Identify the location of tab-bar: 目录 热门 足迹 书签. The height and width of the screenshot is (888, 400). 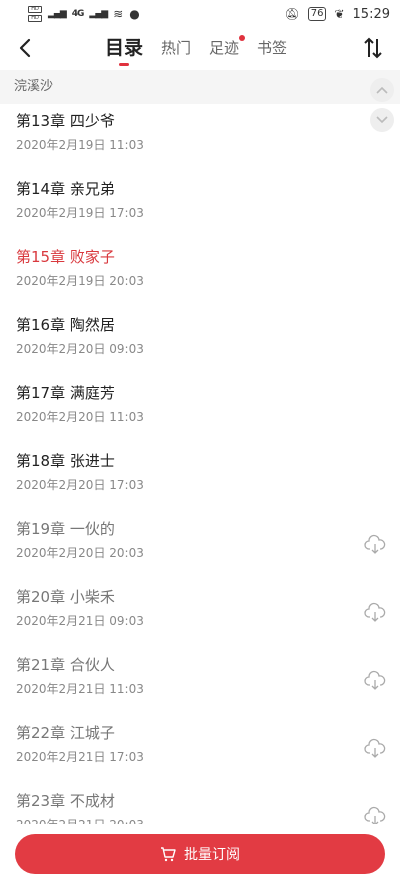
(196, 48).